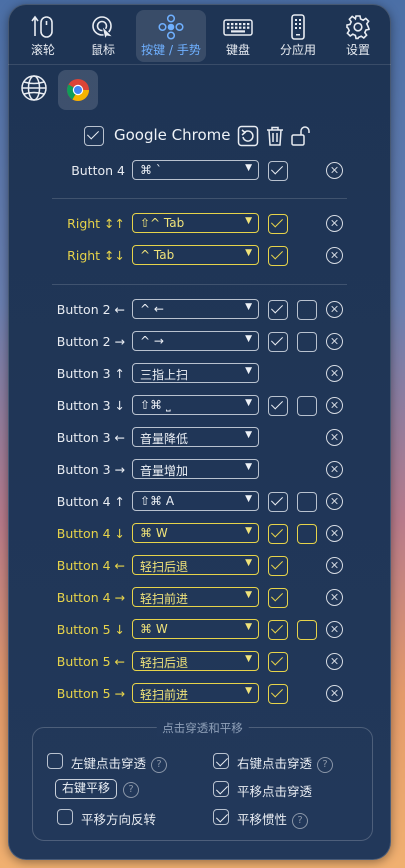  What do you see at coordinates (195, 437) in the screenshot?
I see `shortcut-dropdown: 音量降低 ▼` at bounding box center [195, 437].